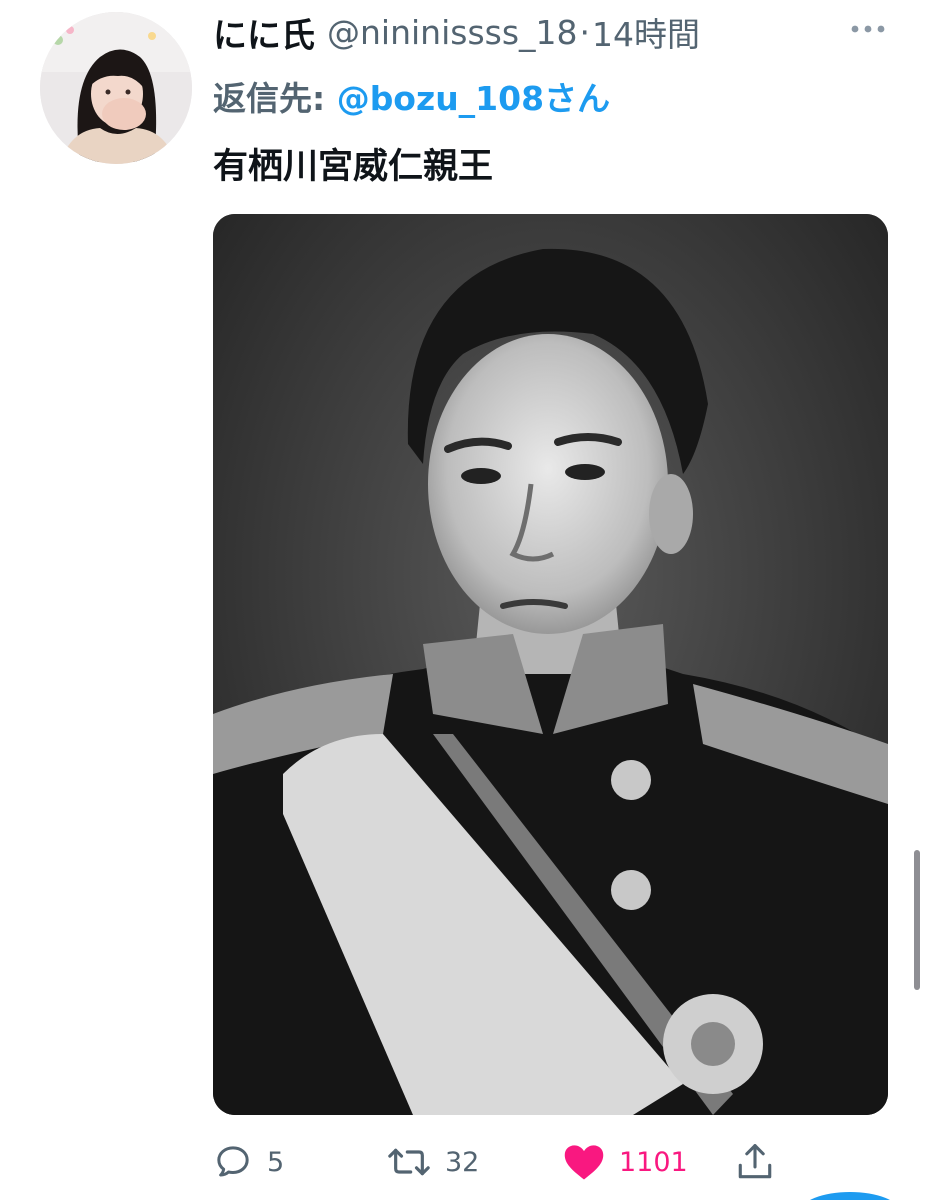 This screenshot has height=1200, width=928. I want to click on reply-context: 返信先: @bozu_108さん, so click(411, 96).